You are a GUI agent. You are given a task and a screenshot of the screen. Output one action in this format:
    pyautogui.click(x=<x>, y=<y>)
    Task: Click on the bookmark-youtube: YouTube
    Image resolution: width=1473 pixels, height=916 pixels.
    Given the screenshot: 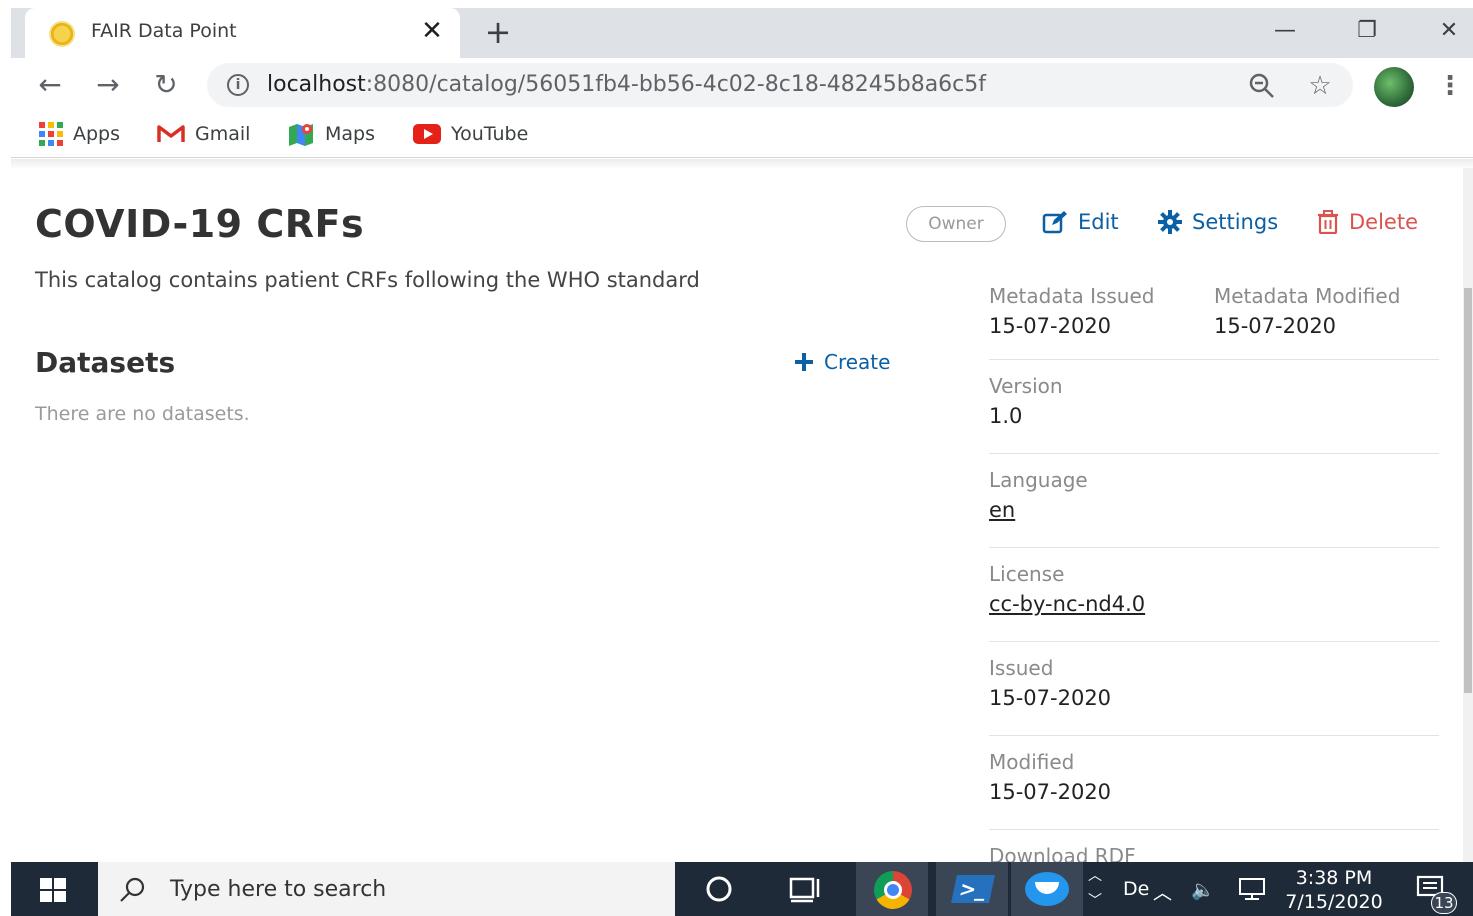 What is the action you would take?
    pyautogui.click(x=470, y=134)
    